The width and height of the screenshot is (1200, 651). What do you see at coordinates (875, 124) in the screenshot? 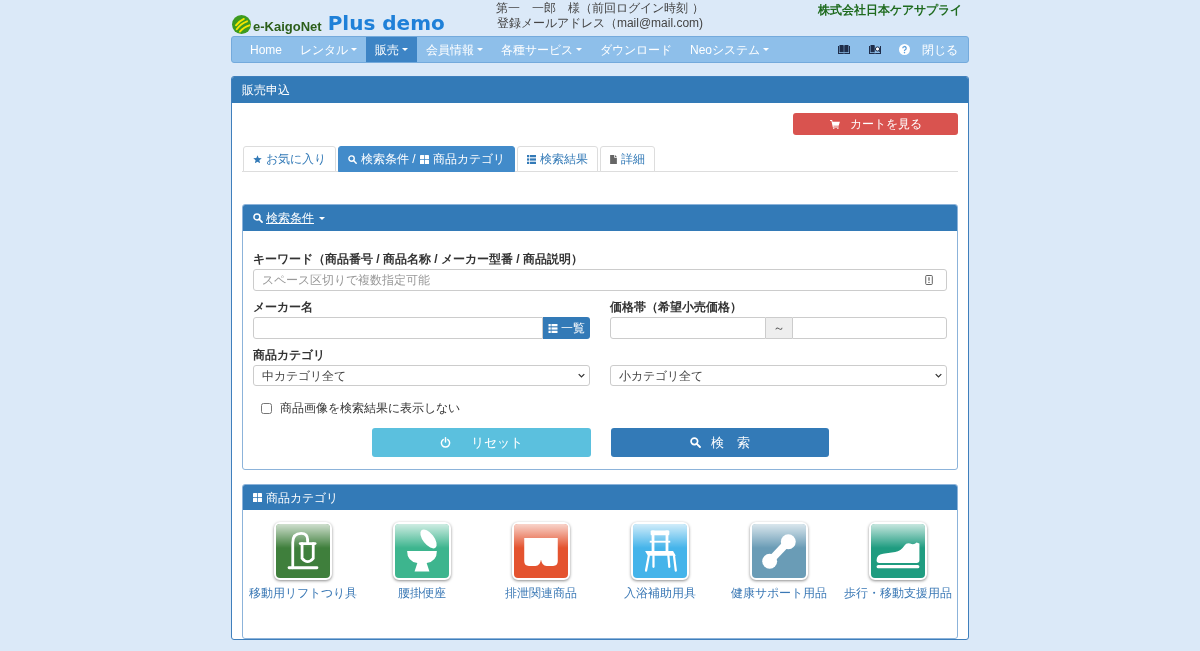
I see `cart-button: カートを見る` at bounding box center [875, 124].